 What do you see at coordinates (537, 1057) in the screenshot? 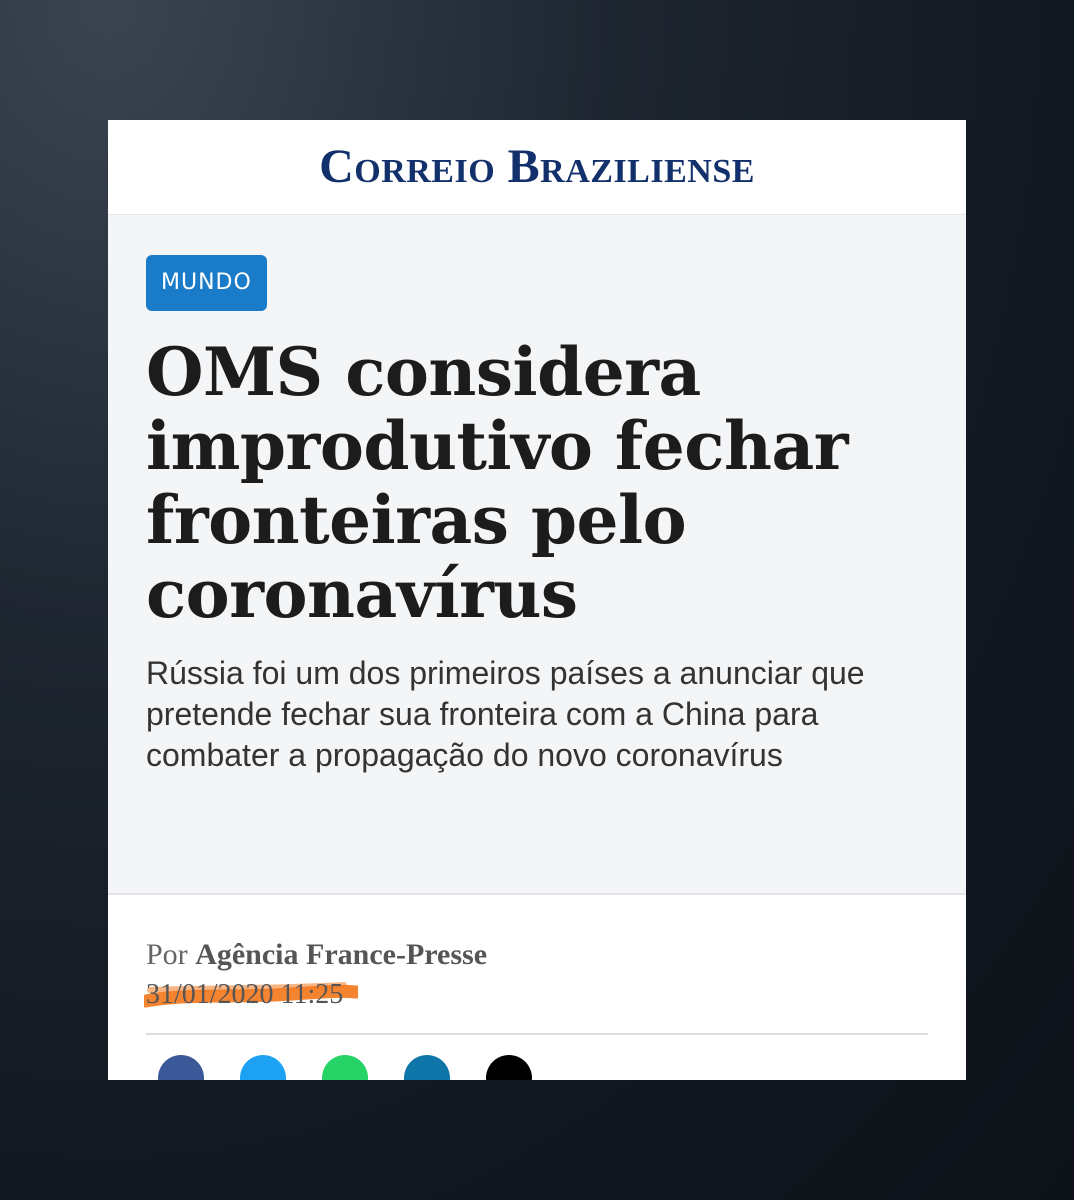
I see `share-buttons` at bounding box center [537, 1057].